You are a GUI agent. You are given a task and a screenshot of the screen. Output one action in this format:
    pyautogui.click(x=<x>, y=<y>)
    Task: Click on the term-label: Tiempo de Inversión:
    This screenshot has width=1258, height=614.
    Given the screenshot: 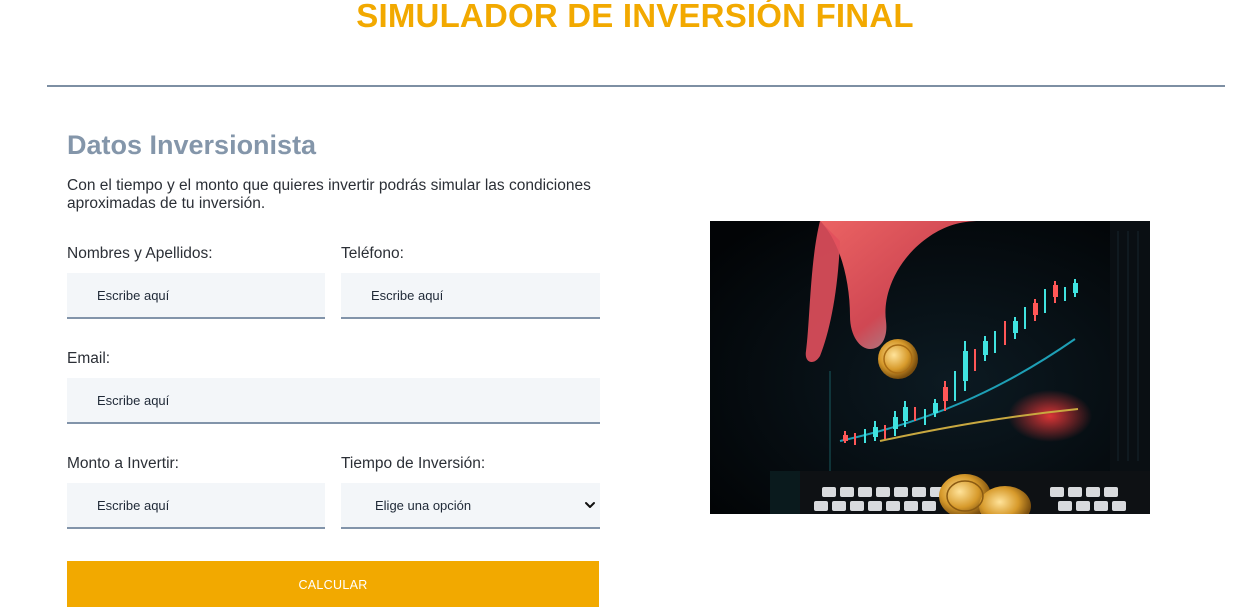 What is the action you would take?
    pyautogui.click(x=413, y=463)
    